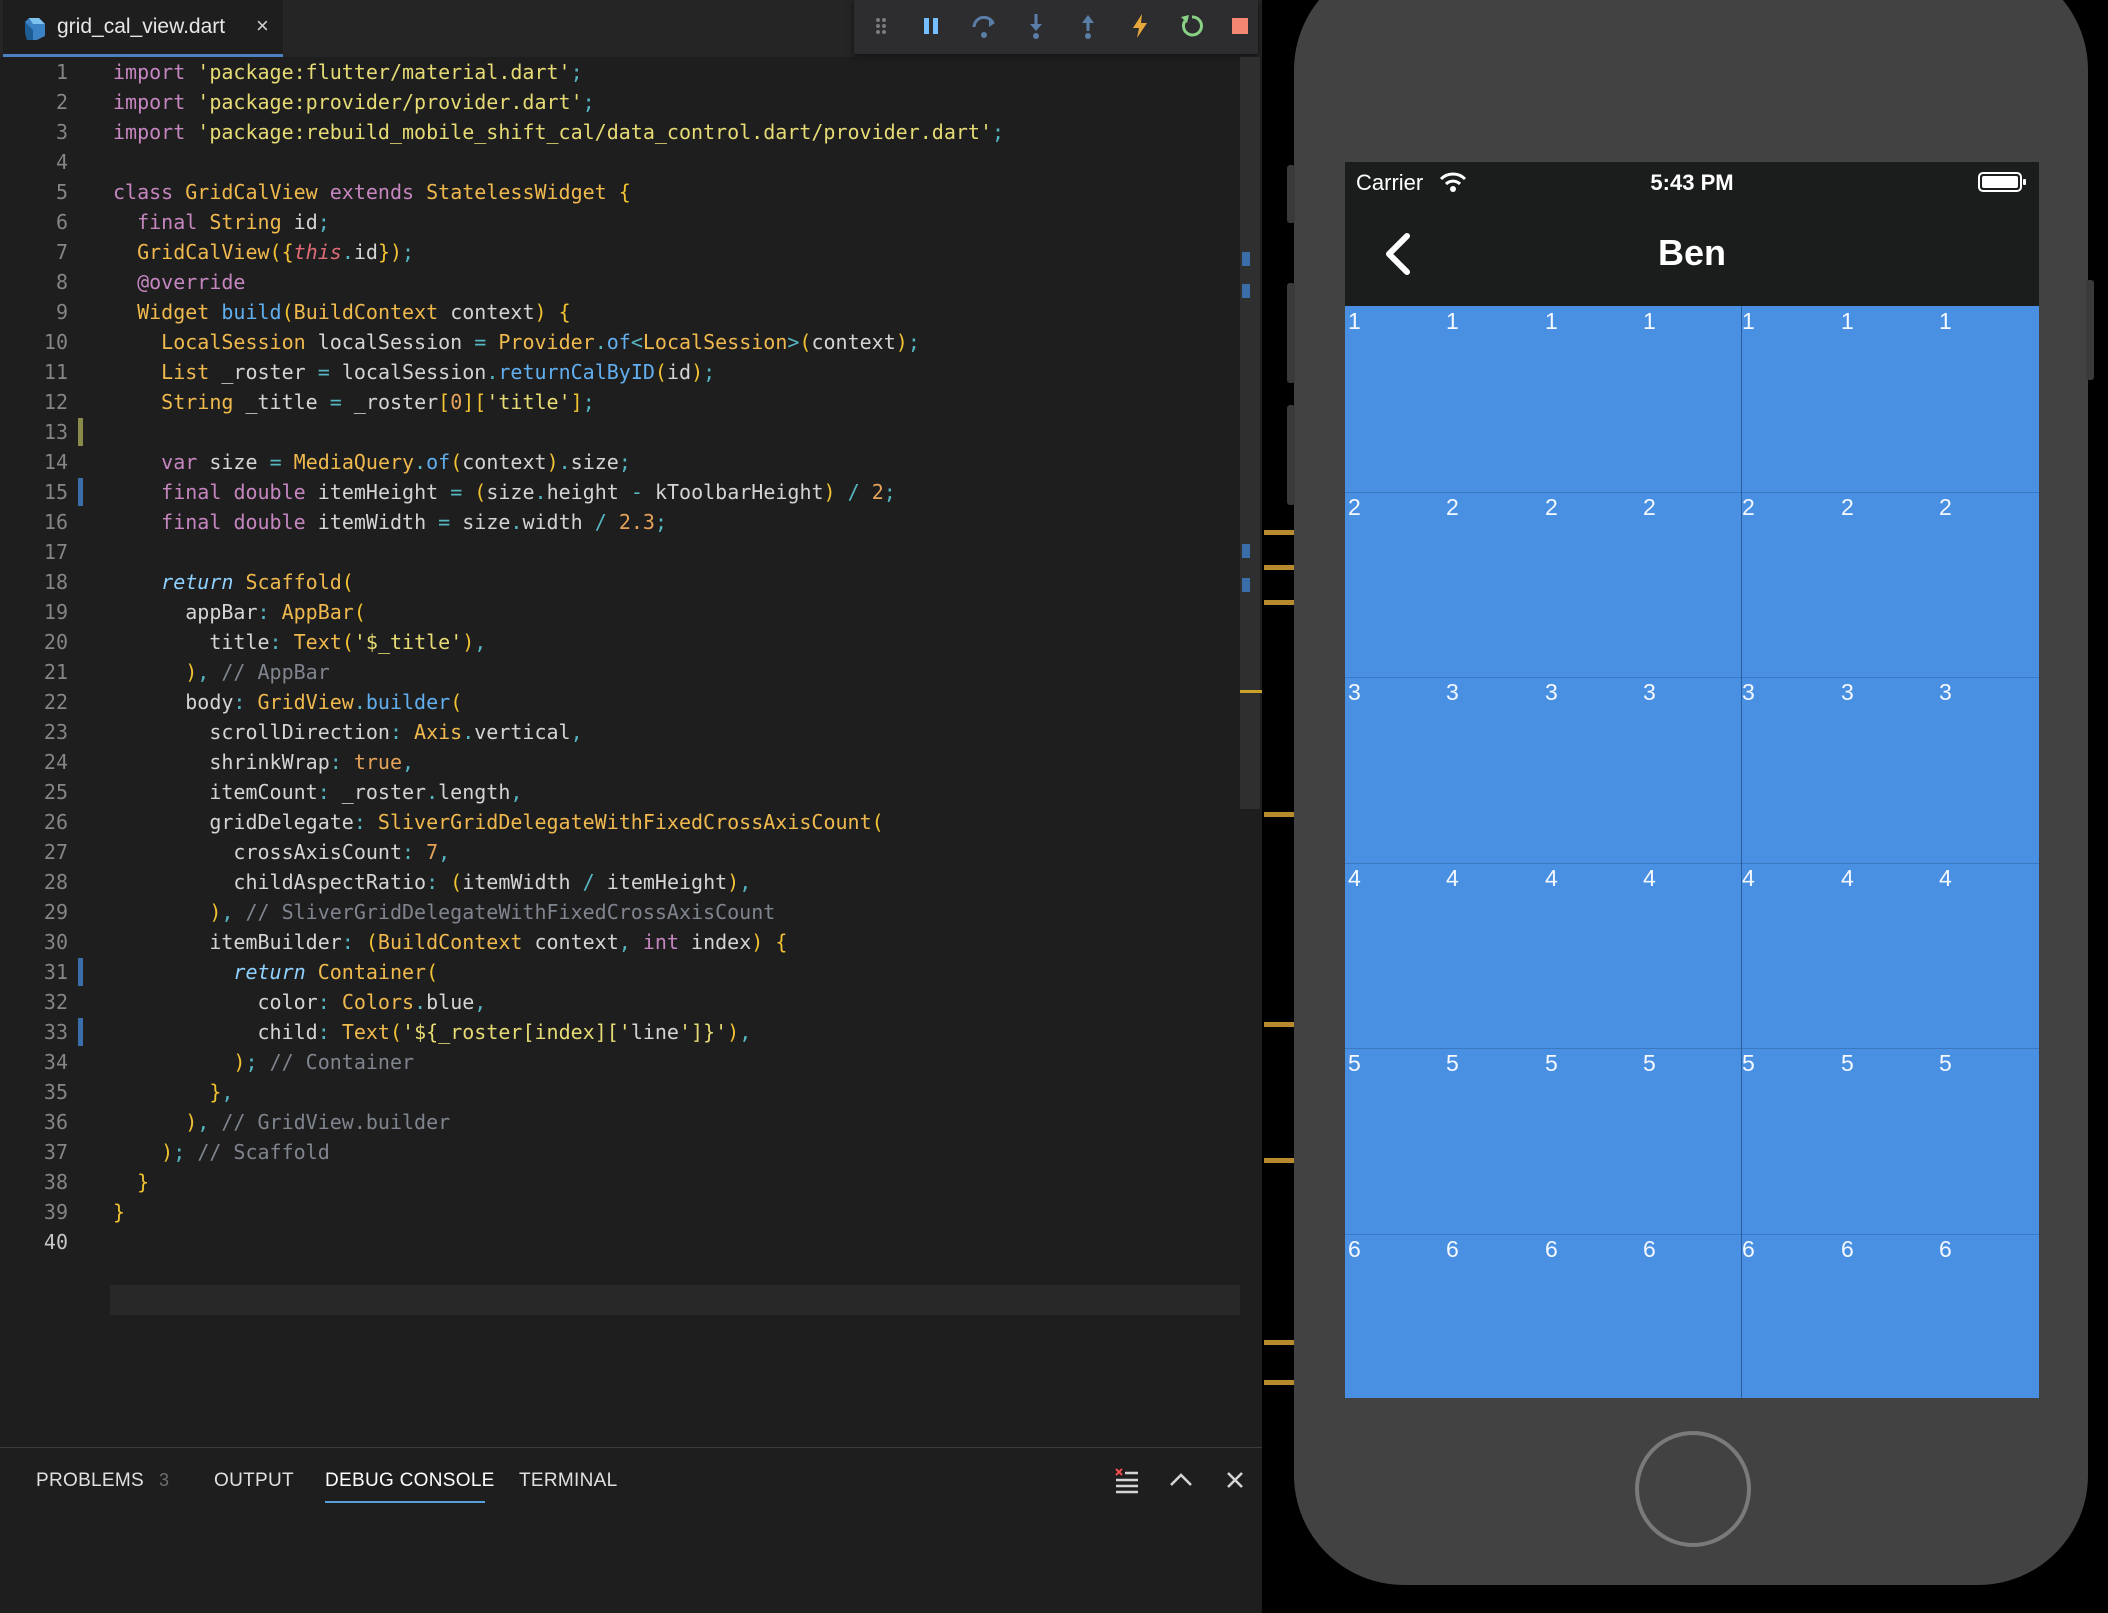 The height and width of the screenshot is (1613, 2108). I want to click on restart-icon, so click(1192, 26).